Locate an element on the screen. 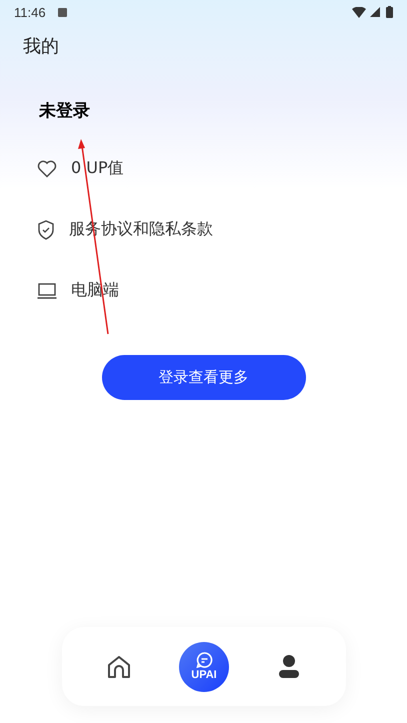 The image size is (407, 723). heart-icon is located at coordinates (47, 169).